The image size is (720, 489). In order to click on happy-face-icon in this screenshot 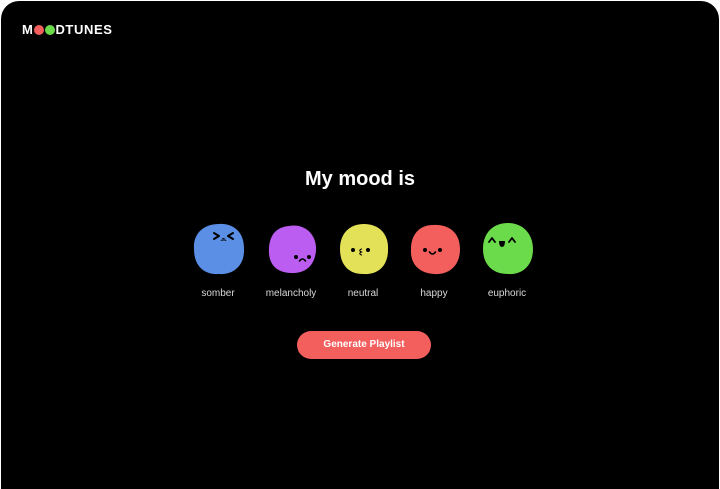, I will do `click(435, 249)`.